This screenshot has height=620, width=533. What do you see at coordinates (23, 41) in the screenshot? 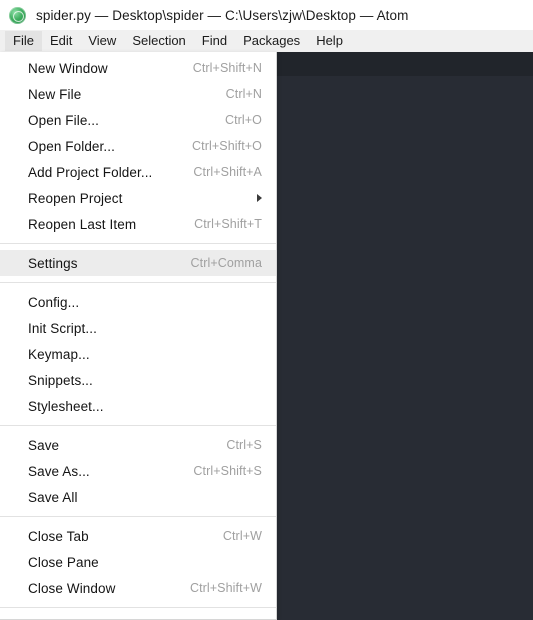
I see `menubar-item-file: File` at bounding box center [23, 41].